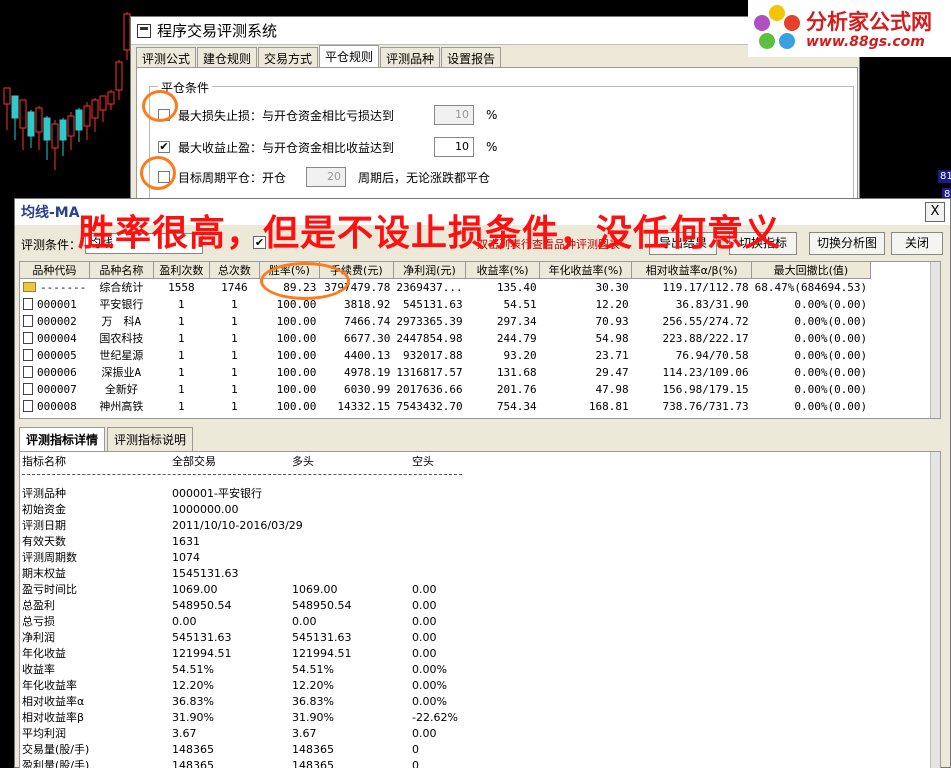 Image resolution: width=951 pixels, height=768 pixels. Describe the element at coordinates (55, 270) in the screenshot. I see `col-code: 品种代码` at that location.